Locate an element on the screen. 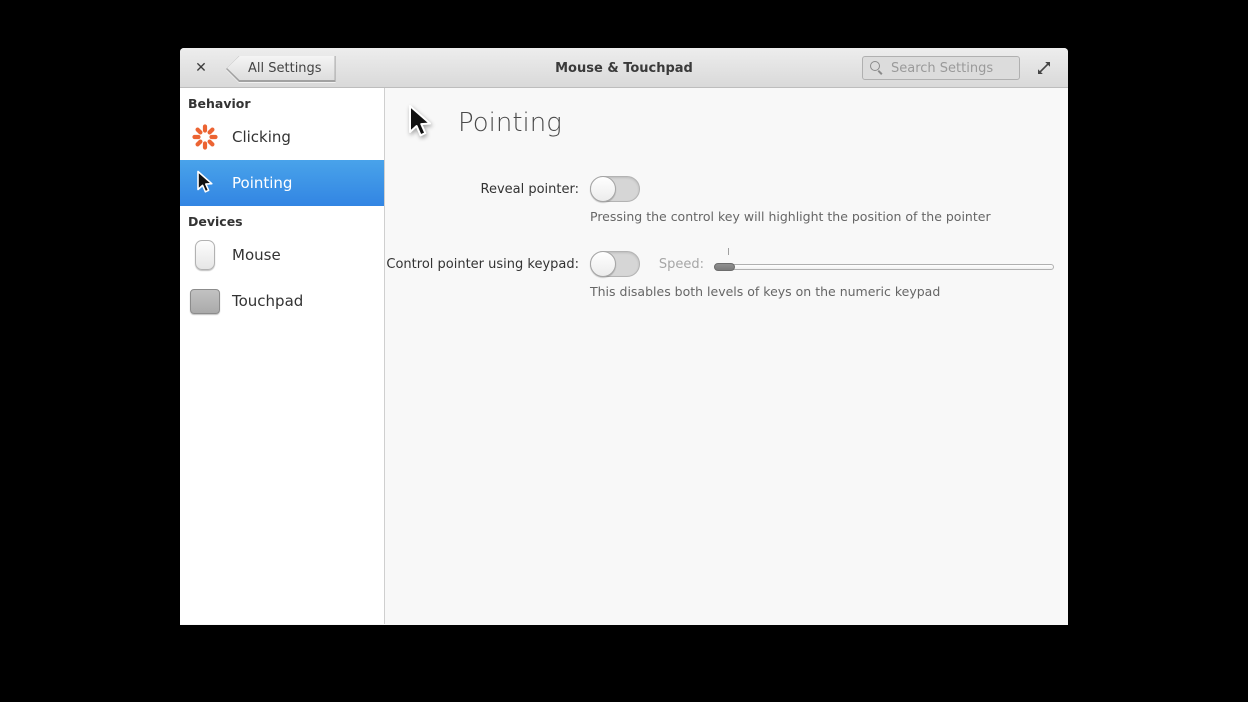 This screenshot has height=702, width=1248. back-button-label: All Settings is located at coordinates (285, 68).